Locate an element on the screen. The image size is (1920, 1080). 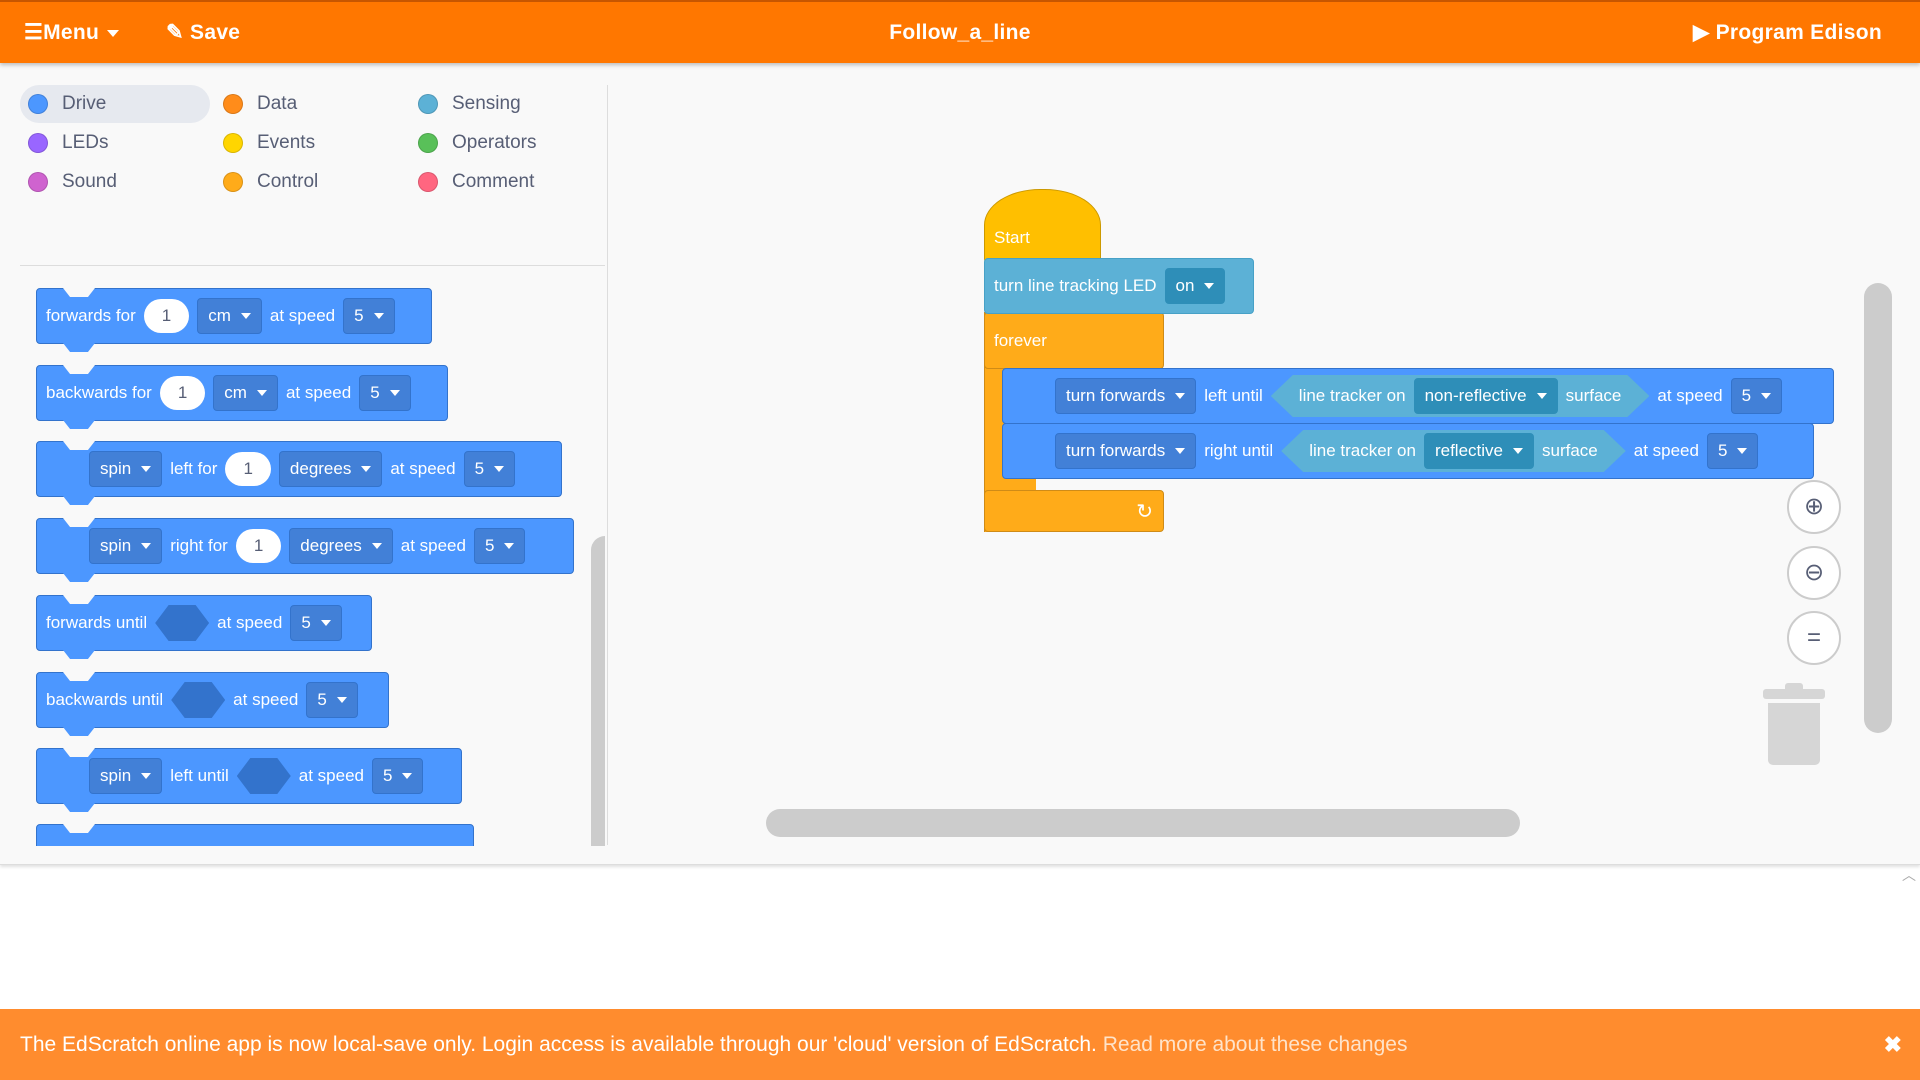
block-backwards-until: backwards until at speed 5 is located at coordinates (212, 704).